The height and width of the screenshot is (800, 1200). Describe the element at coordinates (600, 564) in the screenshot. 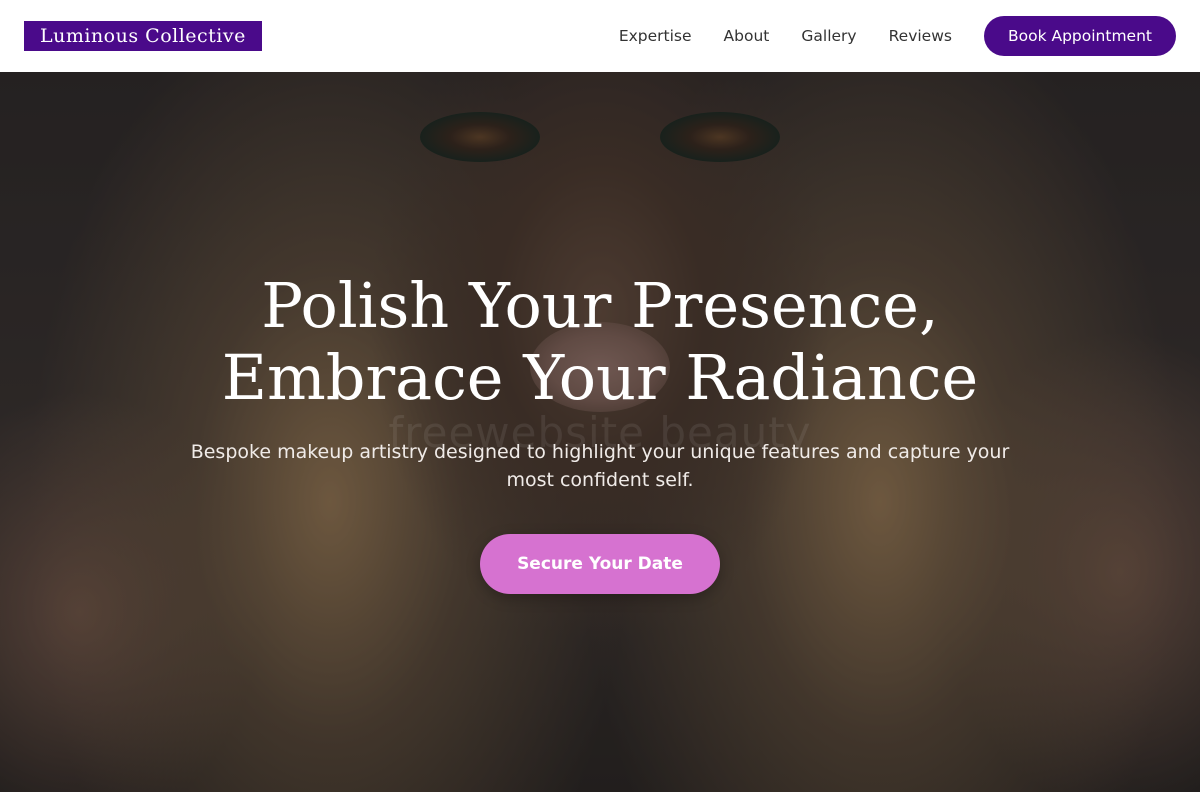

I see `secure-your-date-button: Secure Your Date` at that location.